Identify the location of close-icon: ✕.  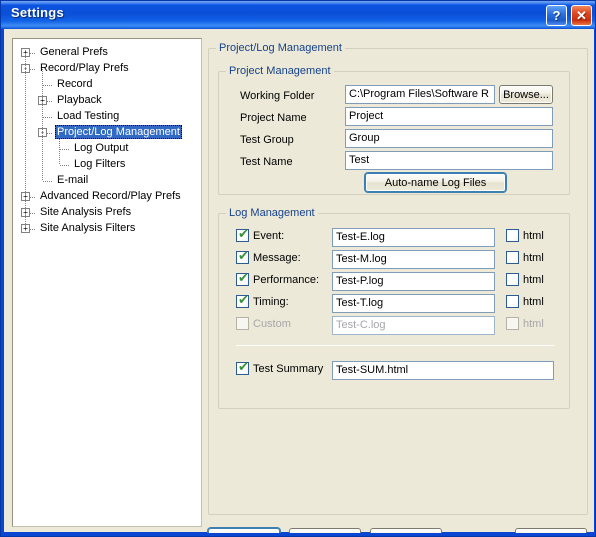
(581, 15).